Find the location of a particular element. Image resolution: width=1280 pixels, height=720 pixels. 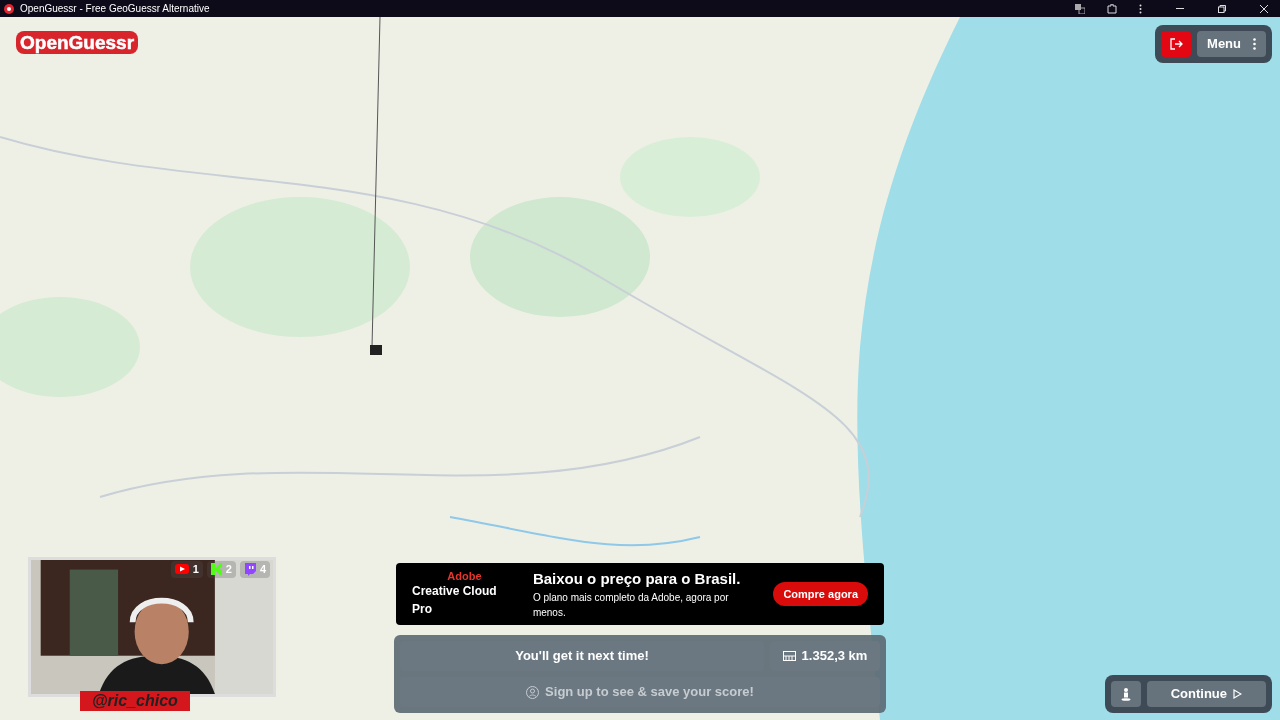

more-icon is located at coordinates (1140, 8).